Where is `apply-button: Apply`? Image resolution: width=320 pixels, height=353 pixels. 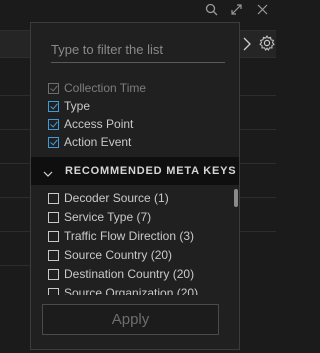 apply-button: Apply is located at coordinates (130, 319).